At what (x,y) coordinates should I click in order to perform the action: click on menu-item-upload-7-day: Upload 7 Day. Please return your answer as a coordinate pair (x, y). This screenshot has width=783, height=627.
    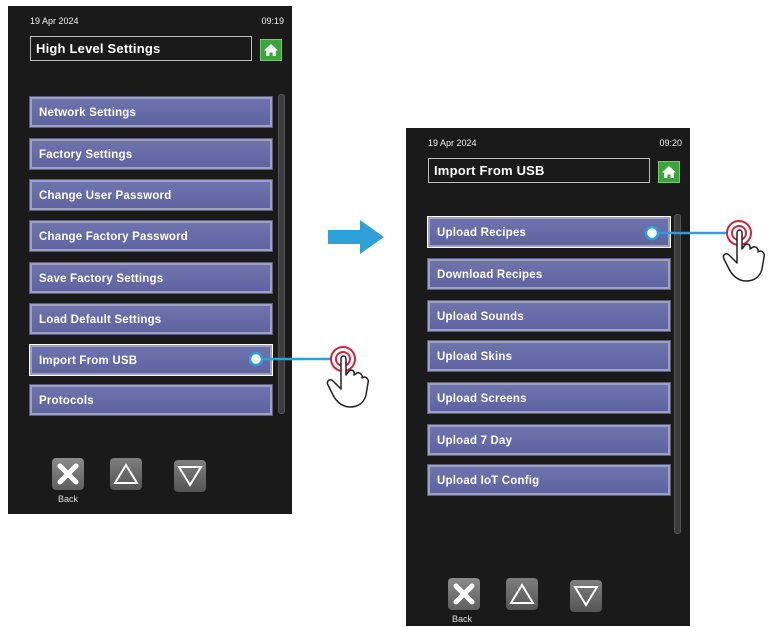
    Looking at the image, I should click on (549, 440).